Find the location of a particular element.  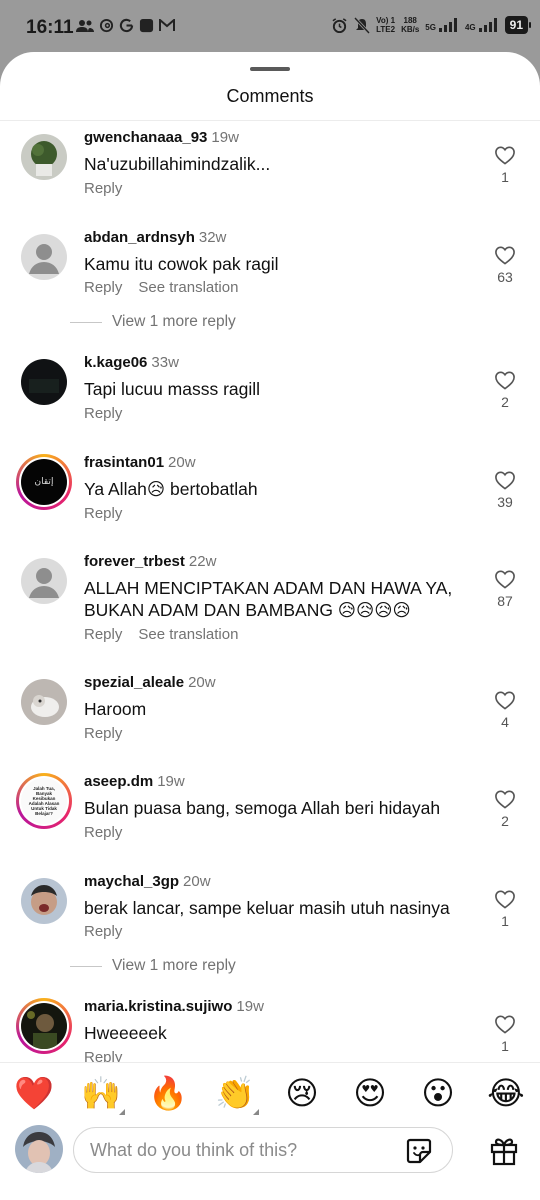

emoji-fire-button: 🔥 is located at coordinates (168, 1093).